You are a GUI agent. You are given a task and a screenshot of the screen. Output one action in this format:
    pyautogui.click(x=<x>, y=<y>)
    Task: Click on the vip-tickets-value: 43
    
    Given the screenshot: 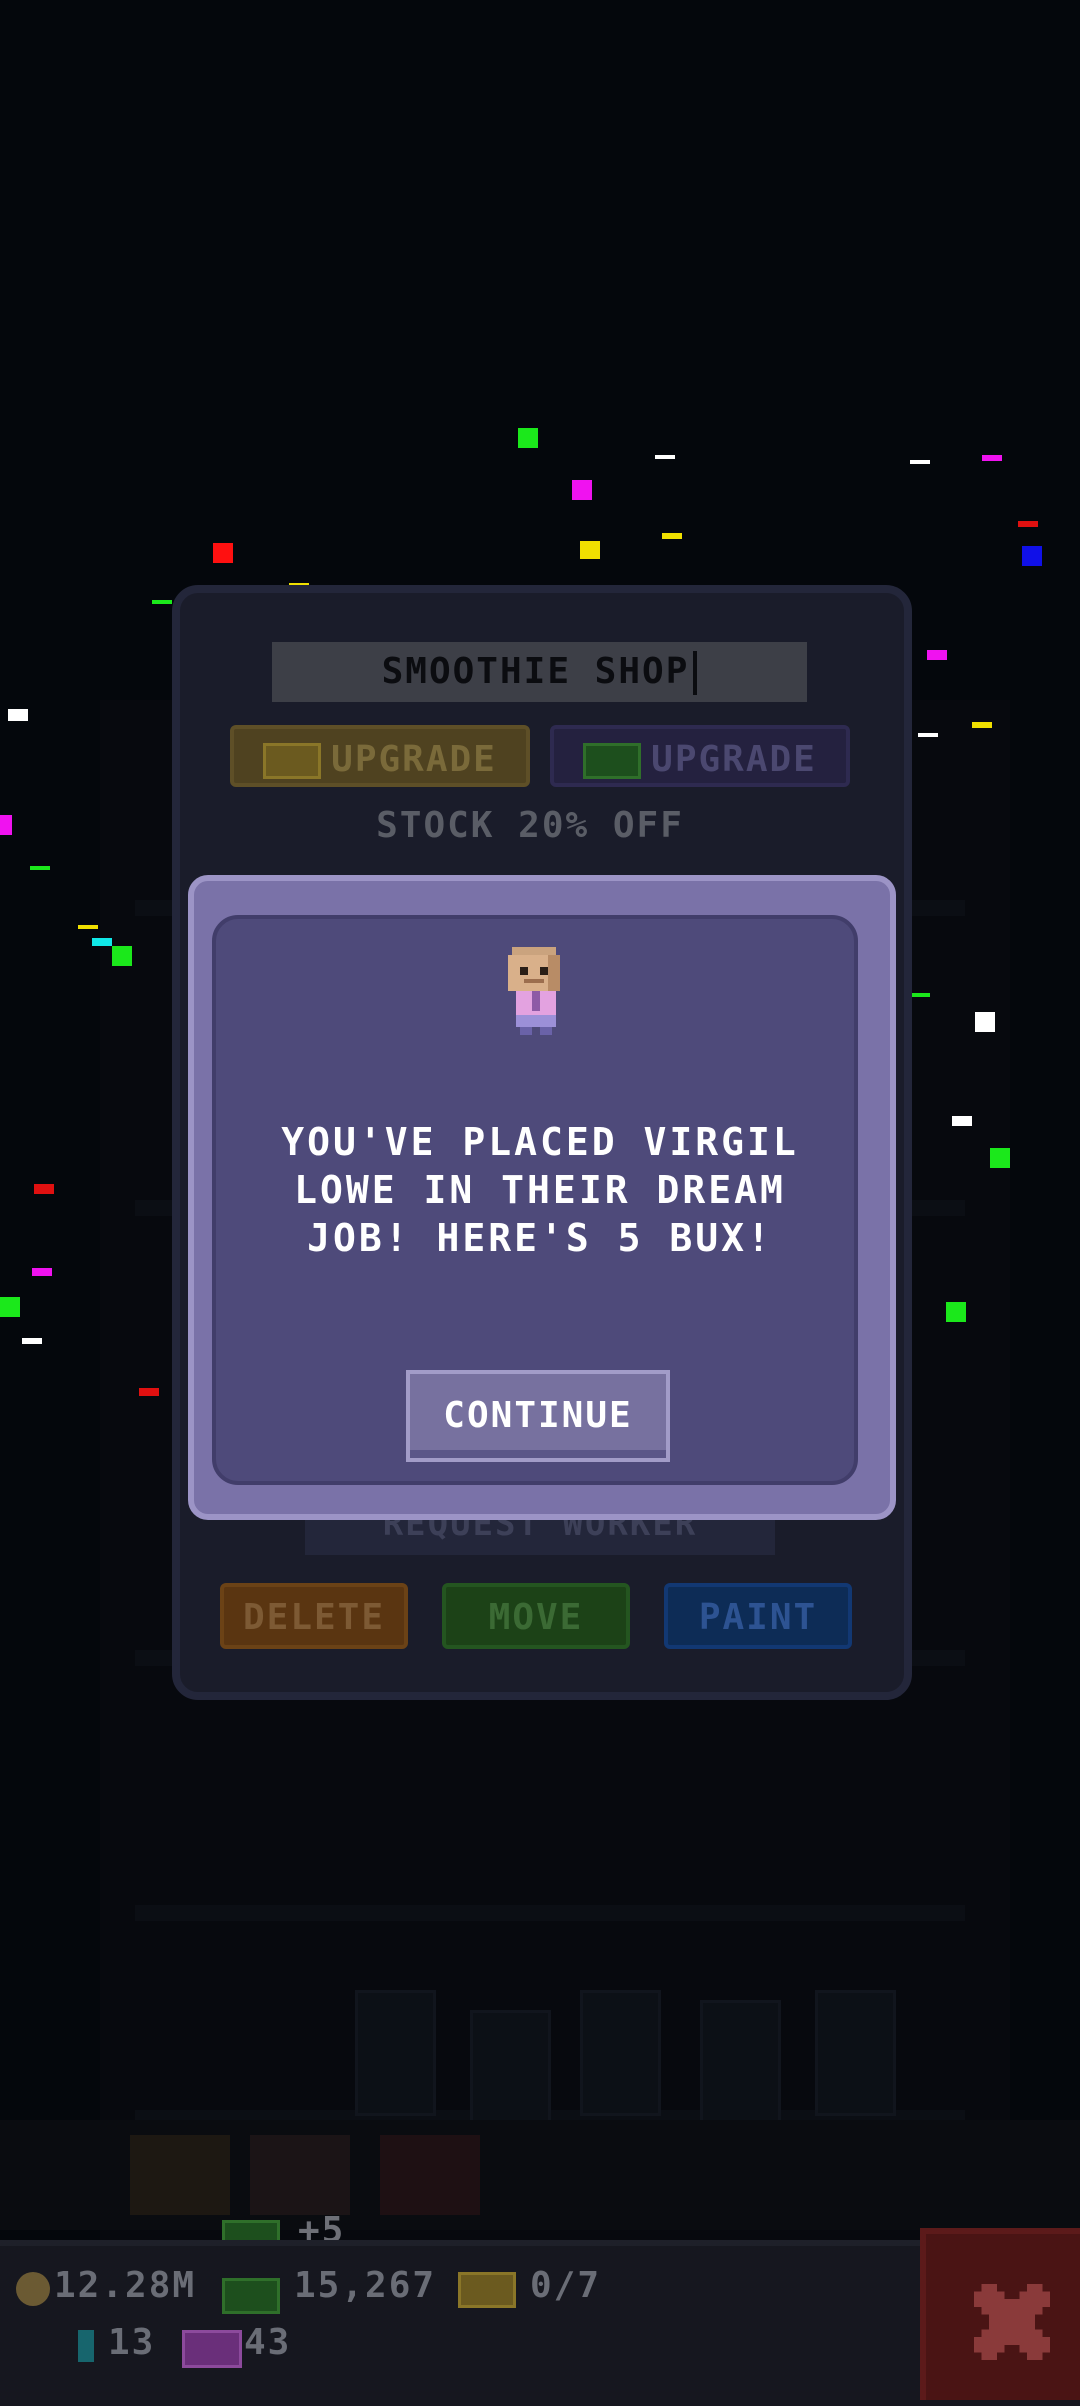 What is the action you would take?
    pyautogui.click(x=268, y=2342)
    